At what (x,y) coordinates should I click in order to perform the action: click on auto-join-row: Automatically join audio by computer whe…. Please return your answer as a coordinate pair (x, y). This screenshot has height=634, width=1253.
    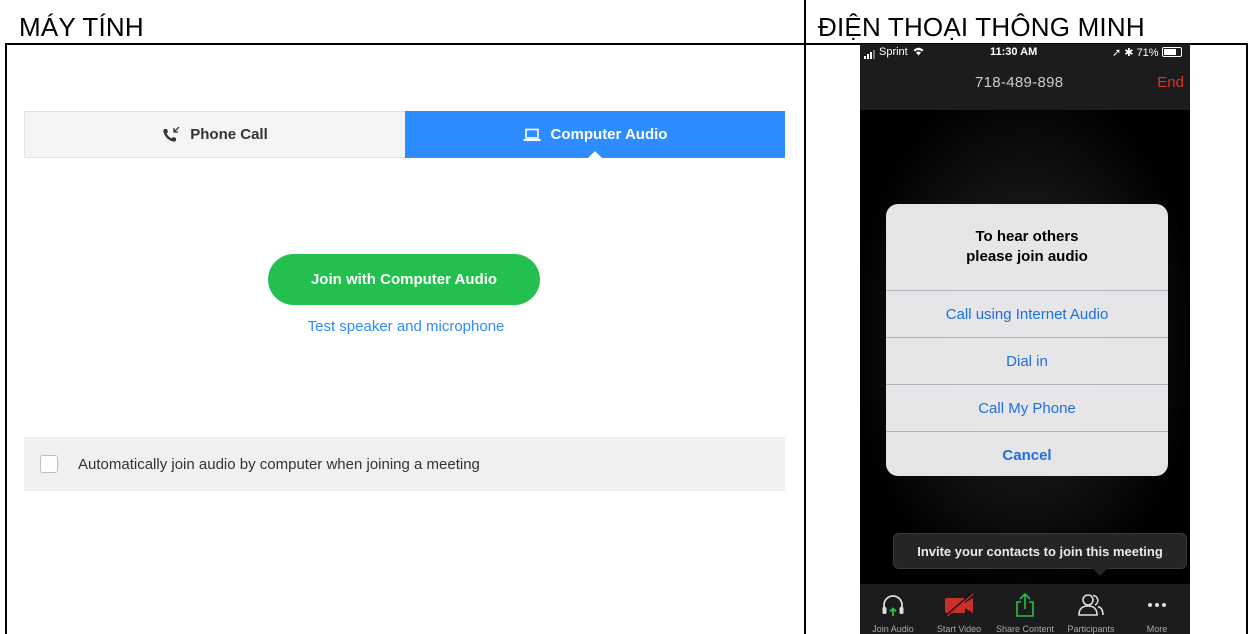
    Looking at the image, I should click on (404, 464).